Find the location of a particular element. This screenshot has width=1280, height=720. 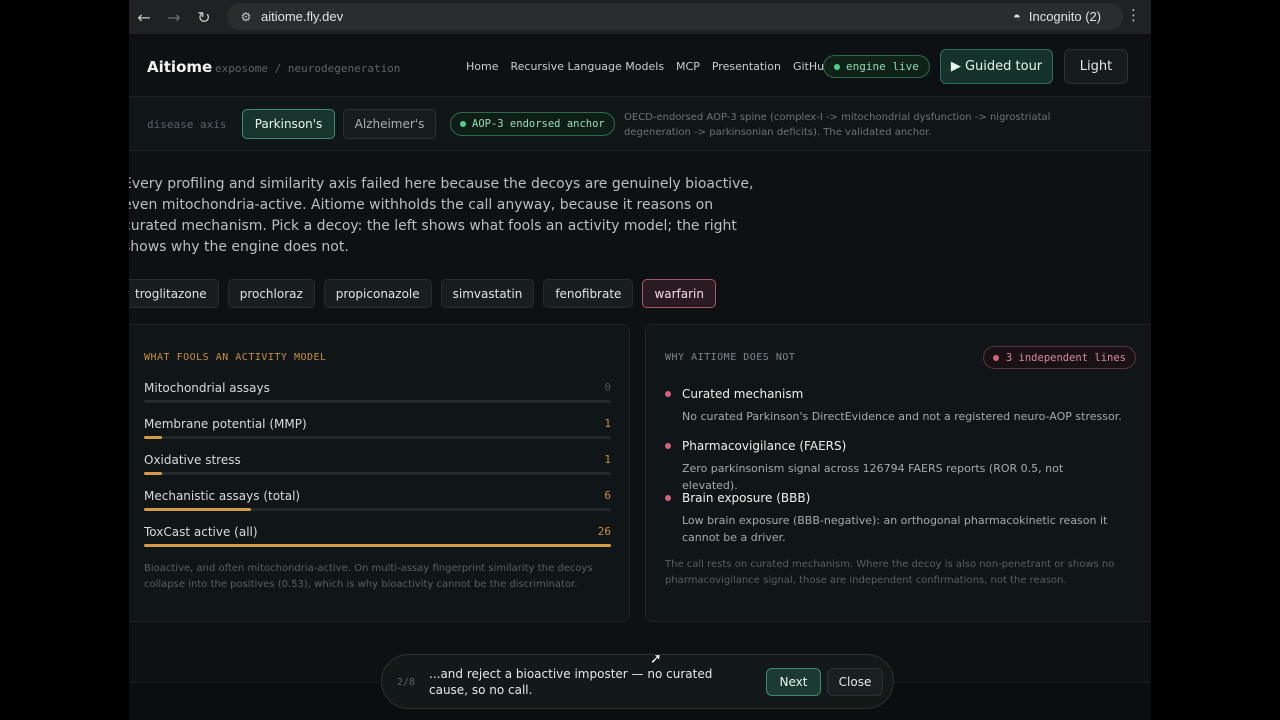

metric-row: Oxidative stress 1 is located at coordinates (377, 468).